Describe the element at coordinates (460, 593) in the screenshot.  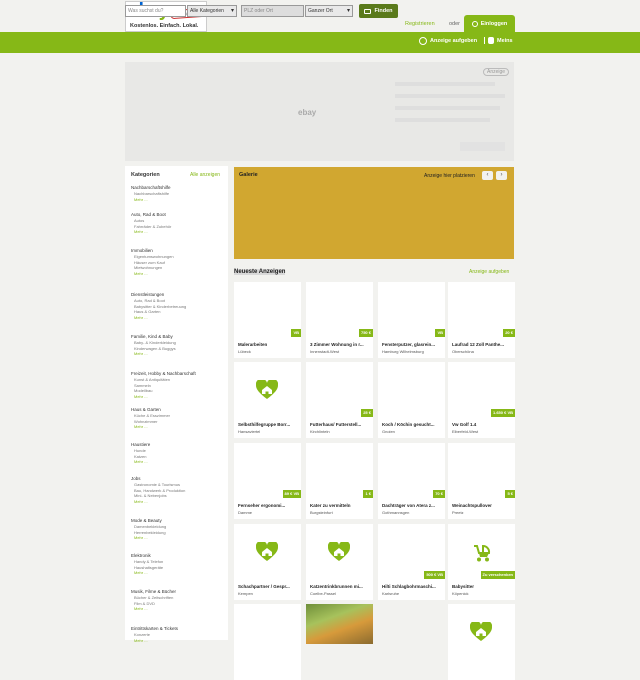
I see `listing-location: Köpenick` at that location.